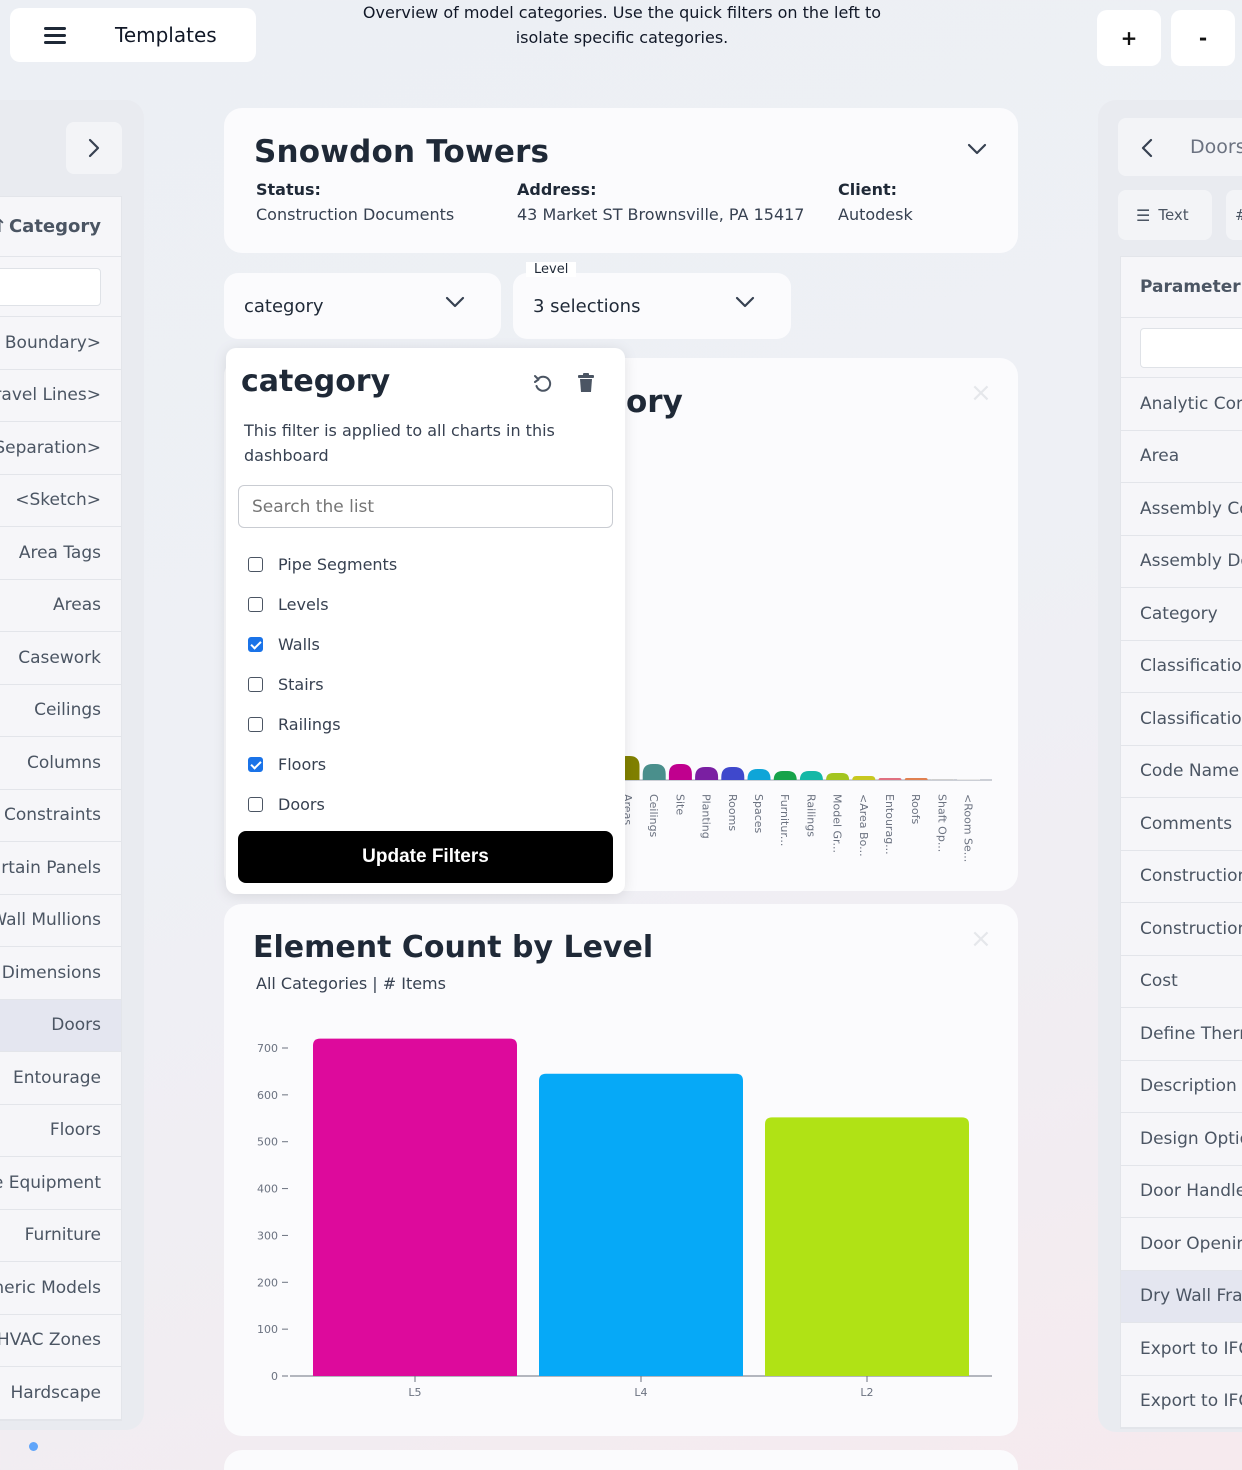 This screenshot has width=1242, height=1470. I want to click on parameter-list-item: Category, so click(1181, 614).